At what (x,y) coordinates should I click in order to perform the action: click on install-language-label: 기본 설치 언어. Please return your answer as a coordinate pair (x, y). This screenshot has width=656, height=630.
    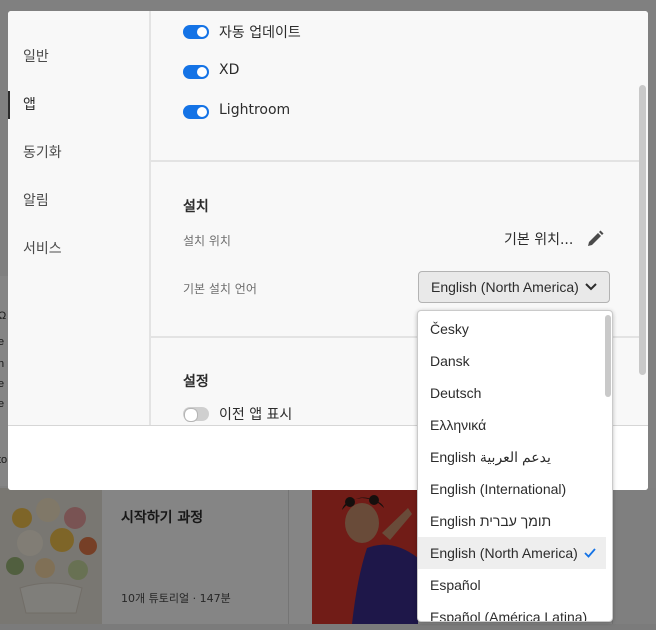
    Looking at the image, I should click on (220, 289).